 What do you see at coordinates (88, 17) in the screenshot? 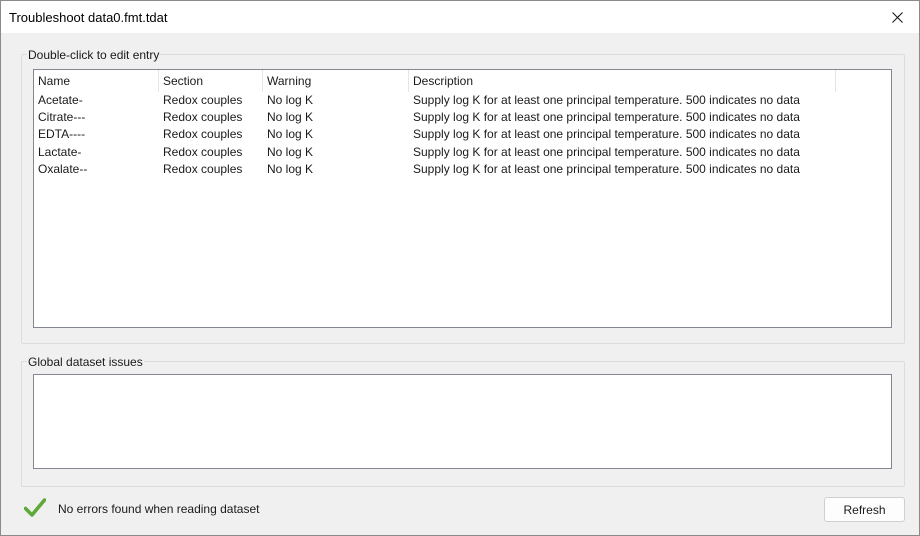
I see `window-title: Troubleshoot data0.fmt.tdat` at bounding box center [88, 17].